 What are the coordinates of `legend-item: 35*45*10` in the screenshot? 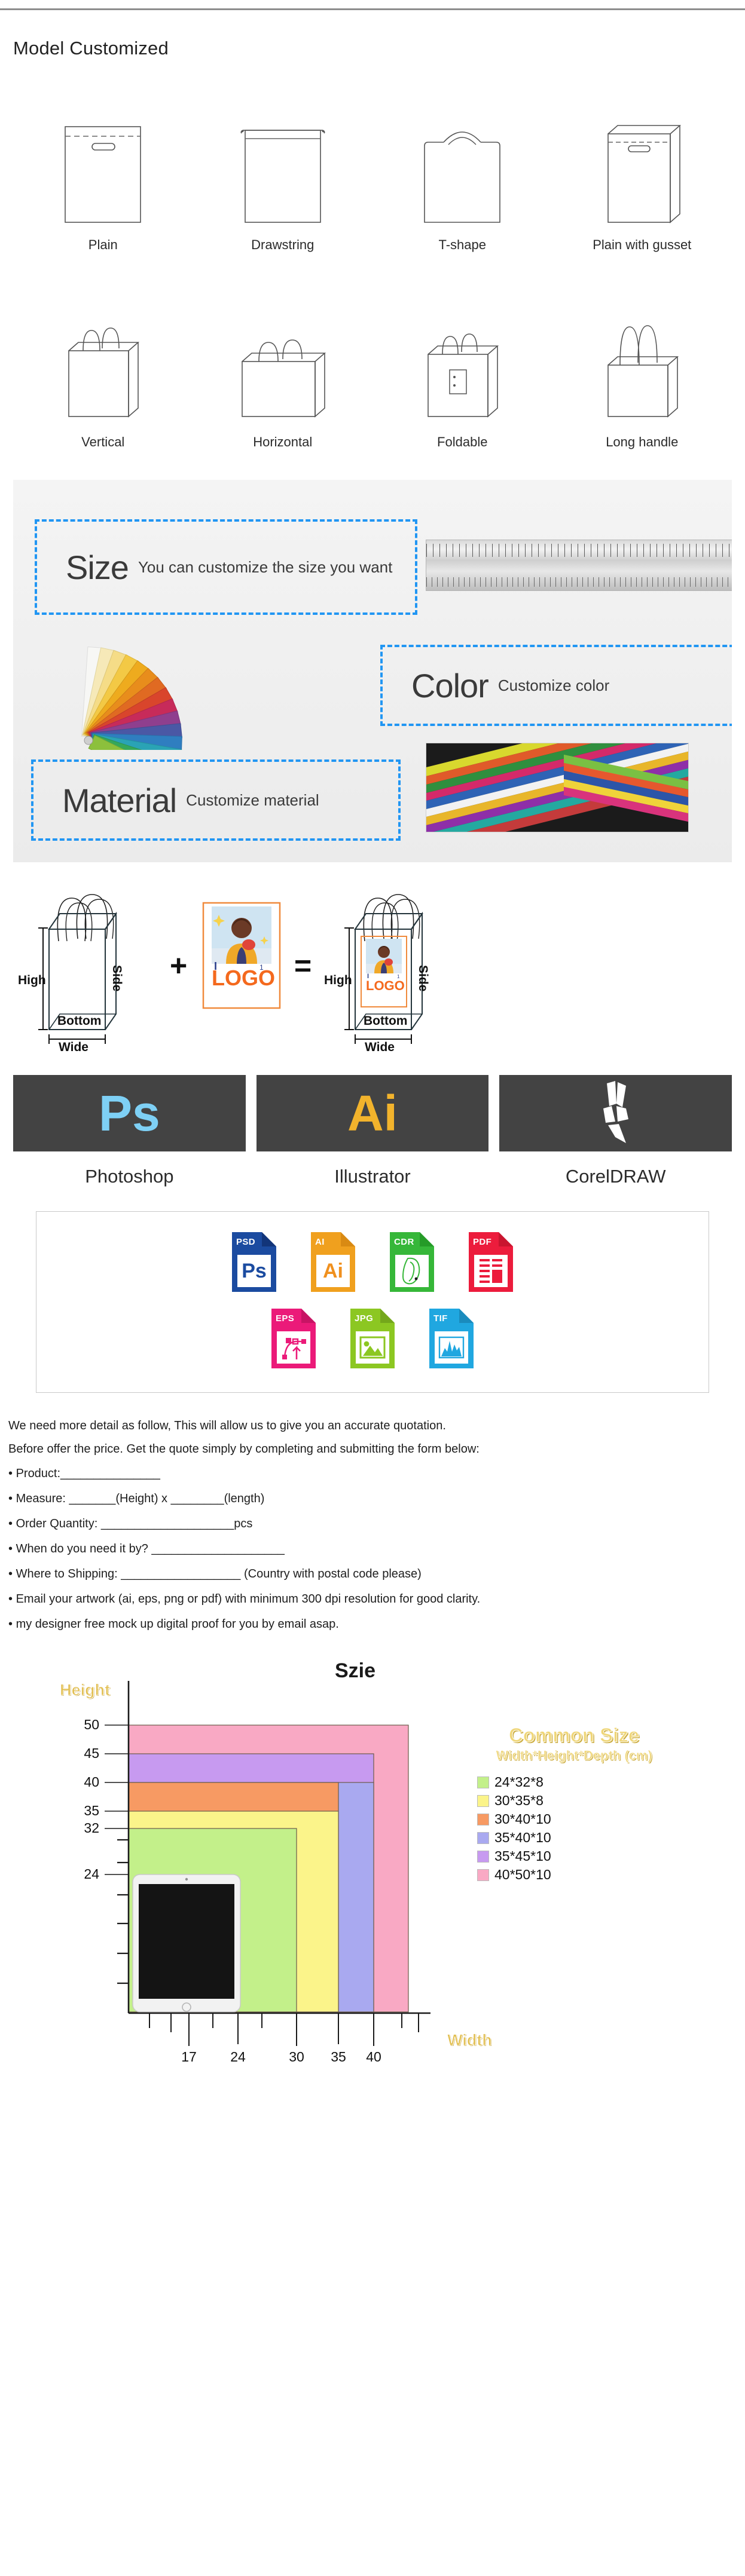 It's located at (606, 1856).